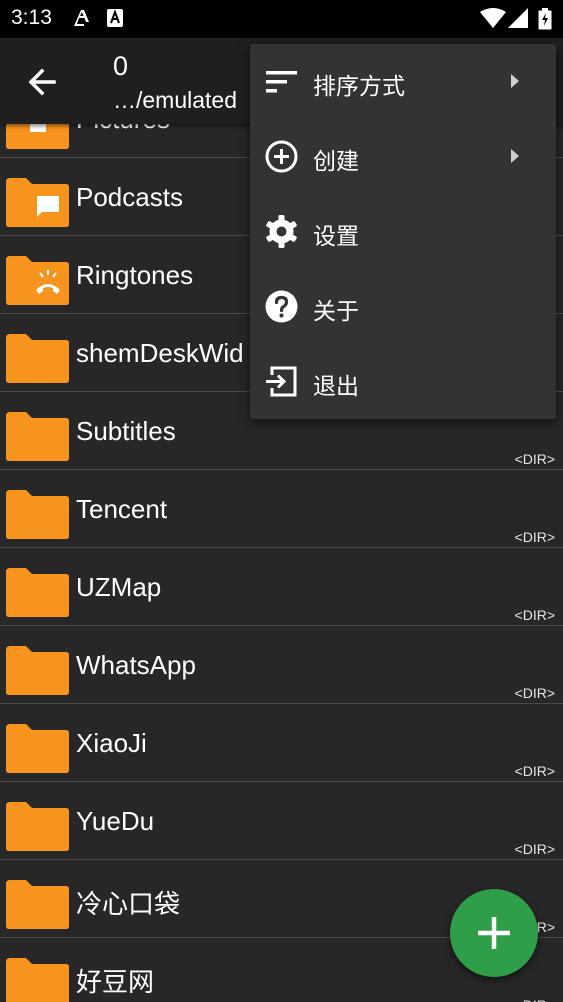 The image size is (563, 1002). Describe the element at coordinates (281, 231) in the screenshot. I see `settings-gear-icon` at that location.